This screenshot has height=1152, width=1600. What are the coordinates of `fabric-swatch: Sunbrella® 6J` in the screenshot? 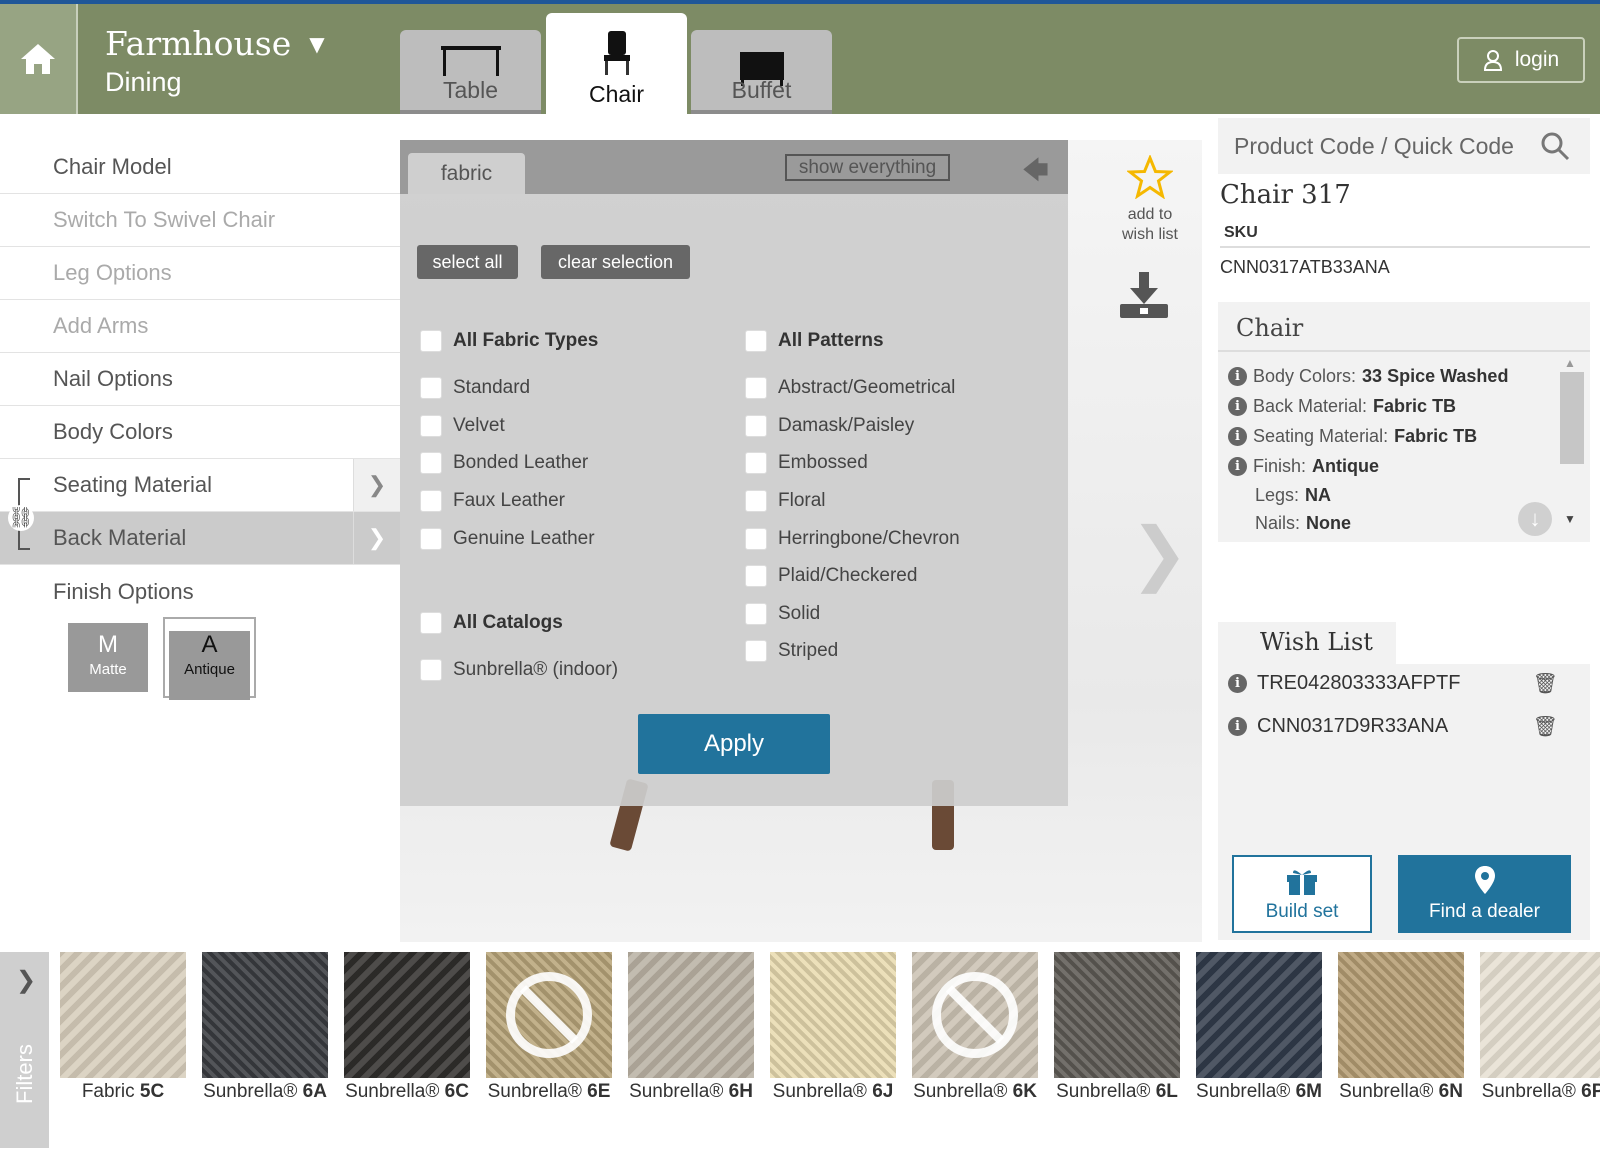 It's located at (833, 1027).